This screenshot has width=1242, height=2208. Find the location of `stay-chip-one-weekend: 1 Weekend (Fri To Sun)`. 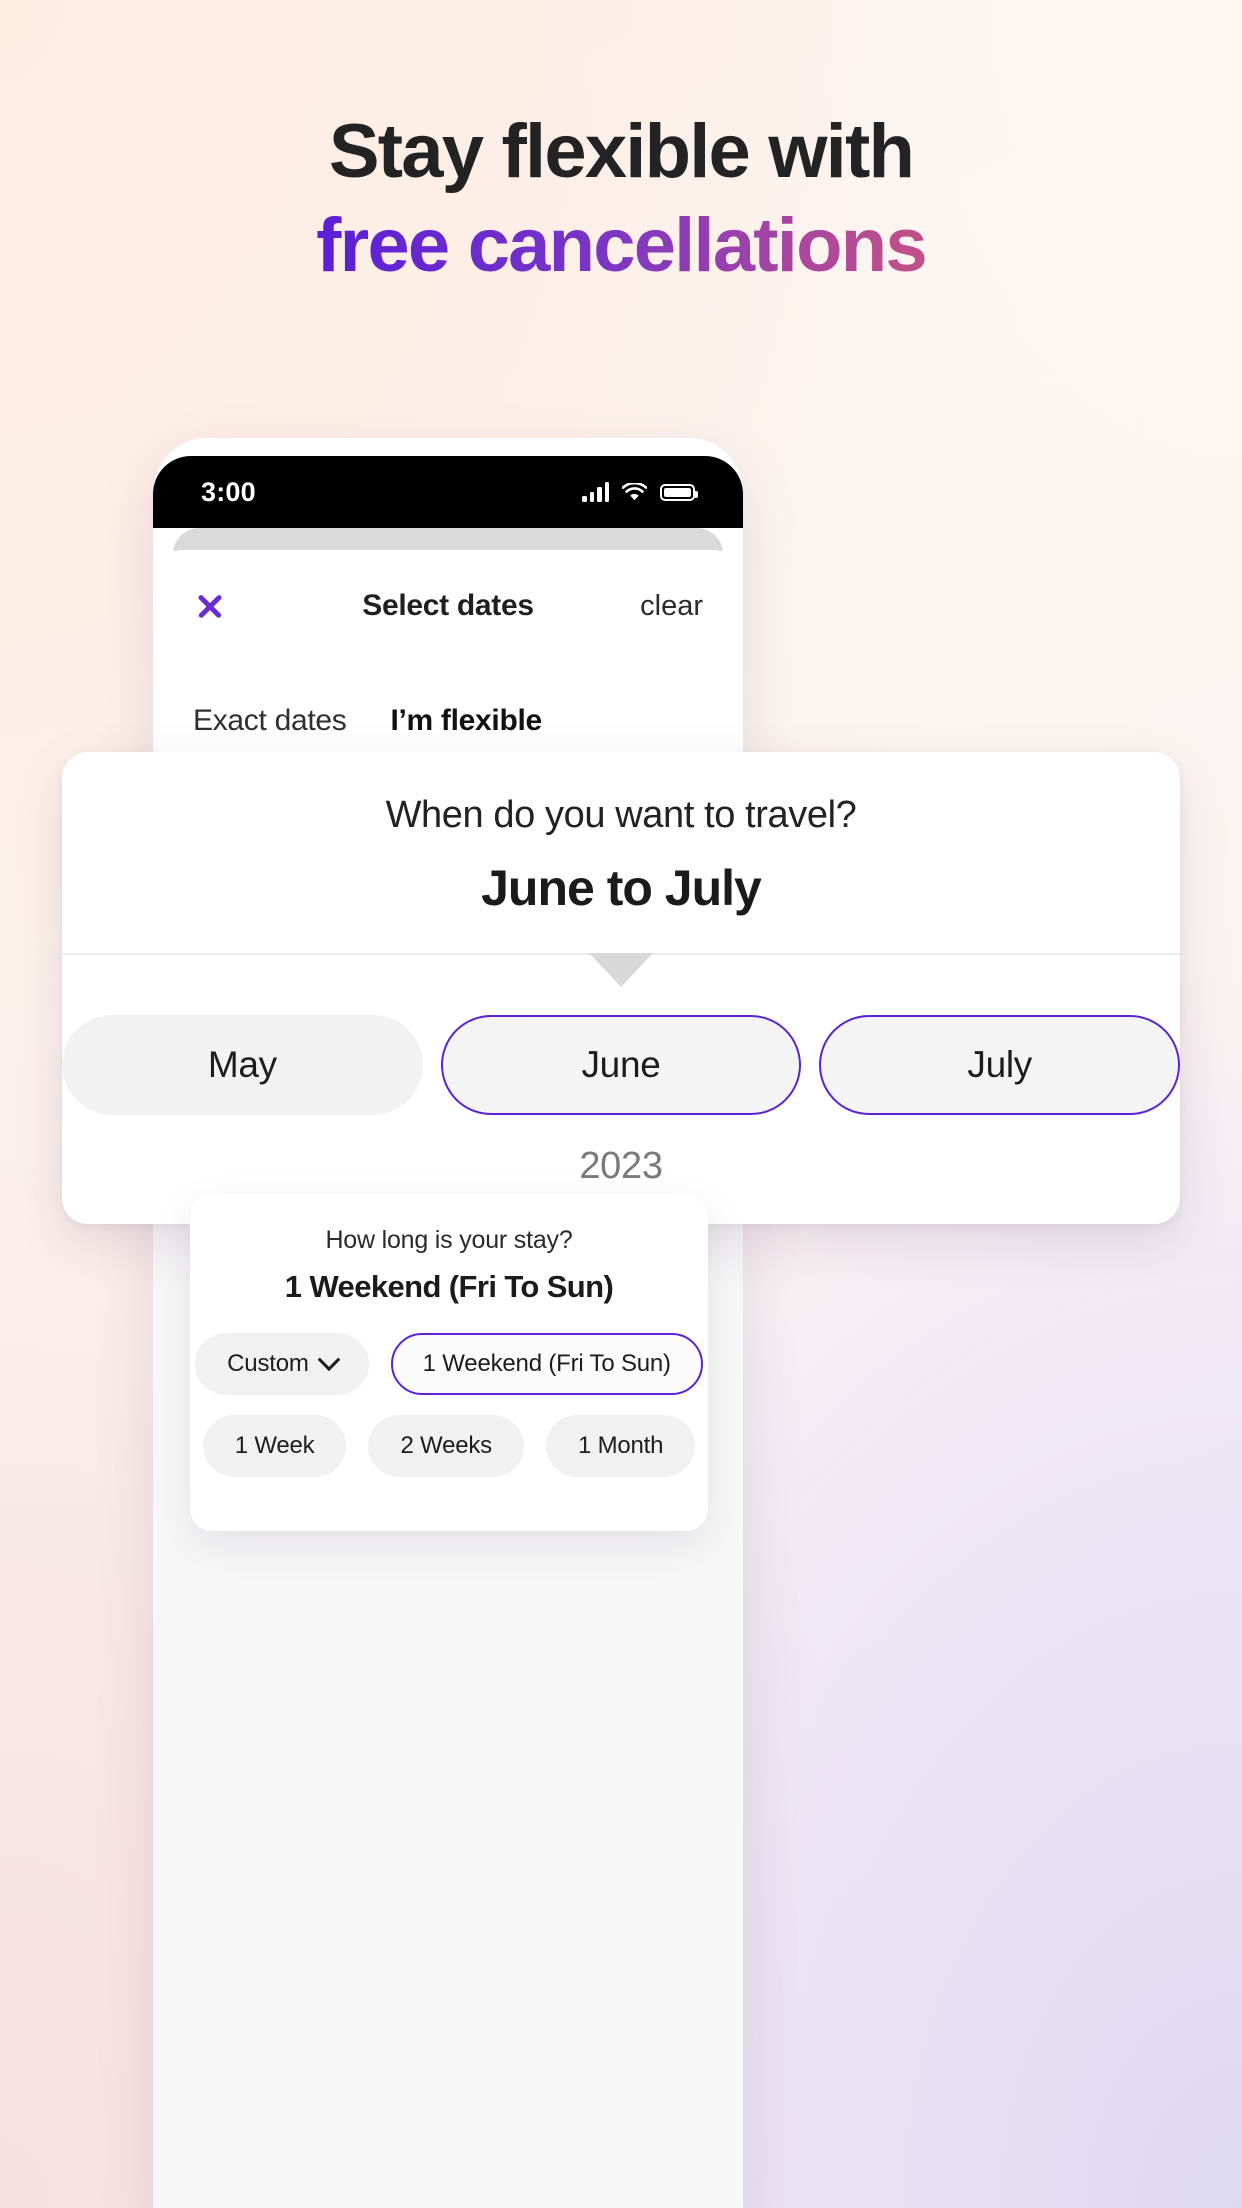

stay-chip-one-weekend: 1 Weekend (Fri To Sun) is located at coordinates (546, 1364).